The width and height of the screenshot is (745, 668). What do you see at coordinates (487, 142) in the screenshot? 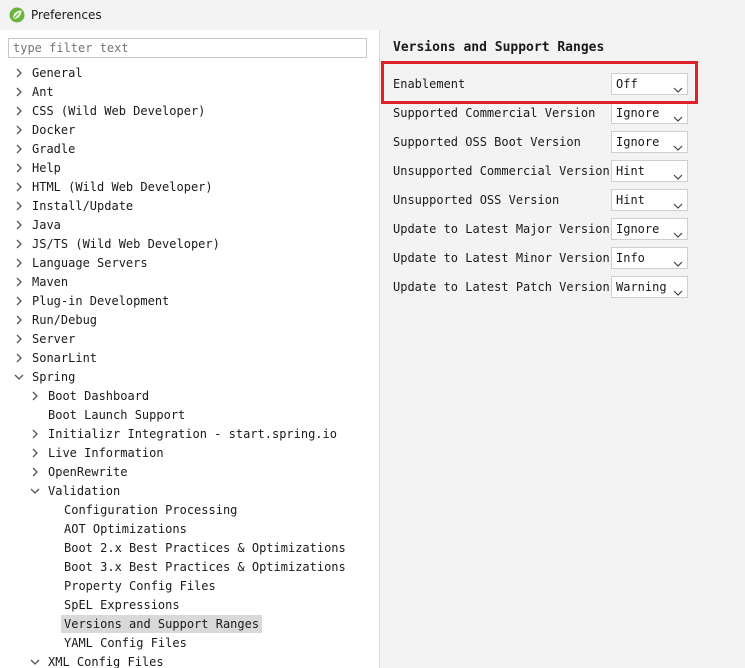
I see `setting-label: Supported OSS Boot Version` at bounding box center [487, 142].